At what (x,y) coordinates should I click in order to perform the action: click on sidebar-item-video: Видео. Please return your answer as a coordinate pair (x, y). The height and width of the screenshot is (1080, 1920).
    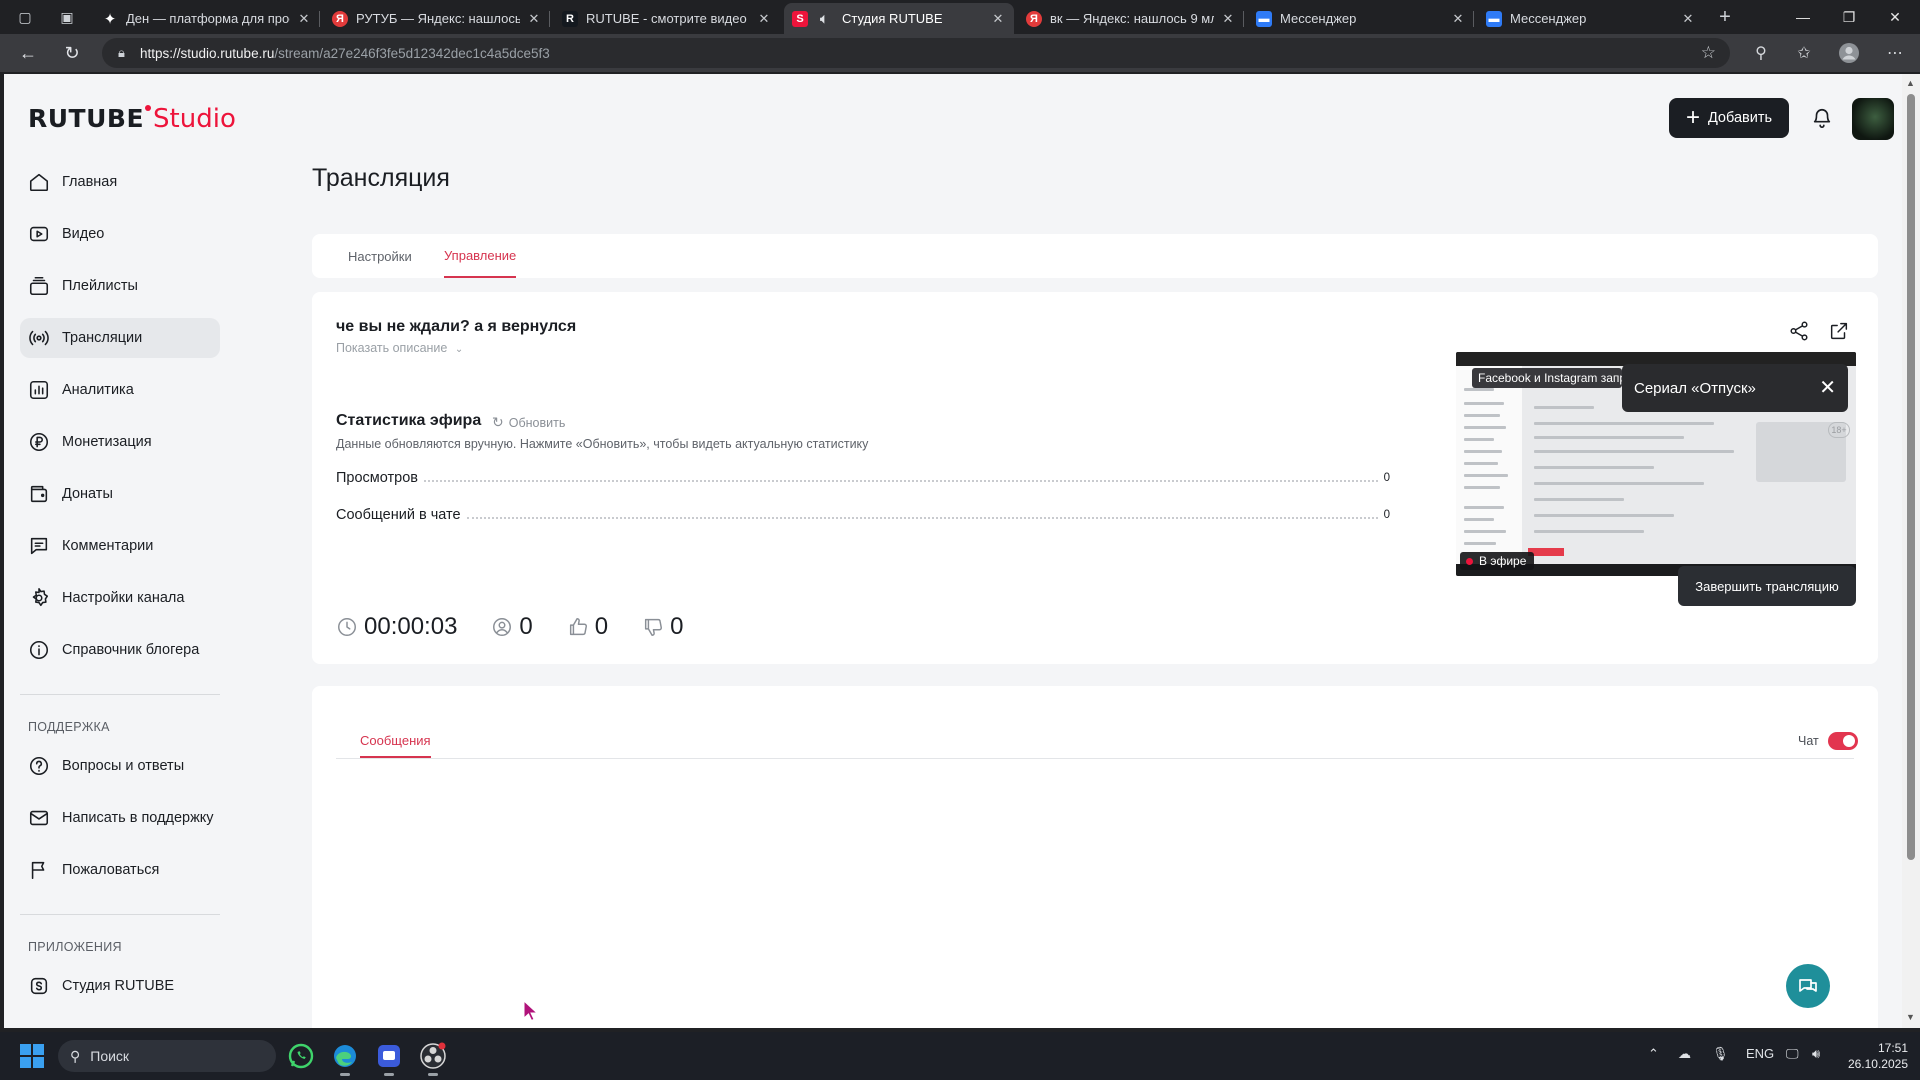
    Looking at the image, I should click on (120, 234).